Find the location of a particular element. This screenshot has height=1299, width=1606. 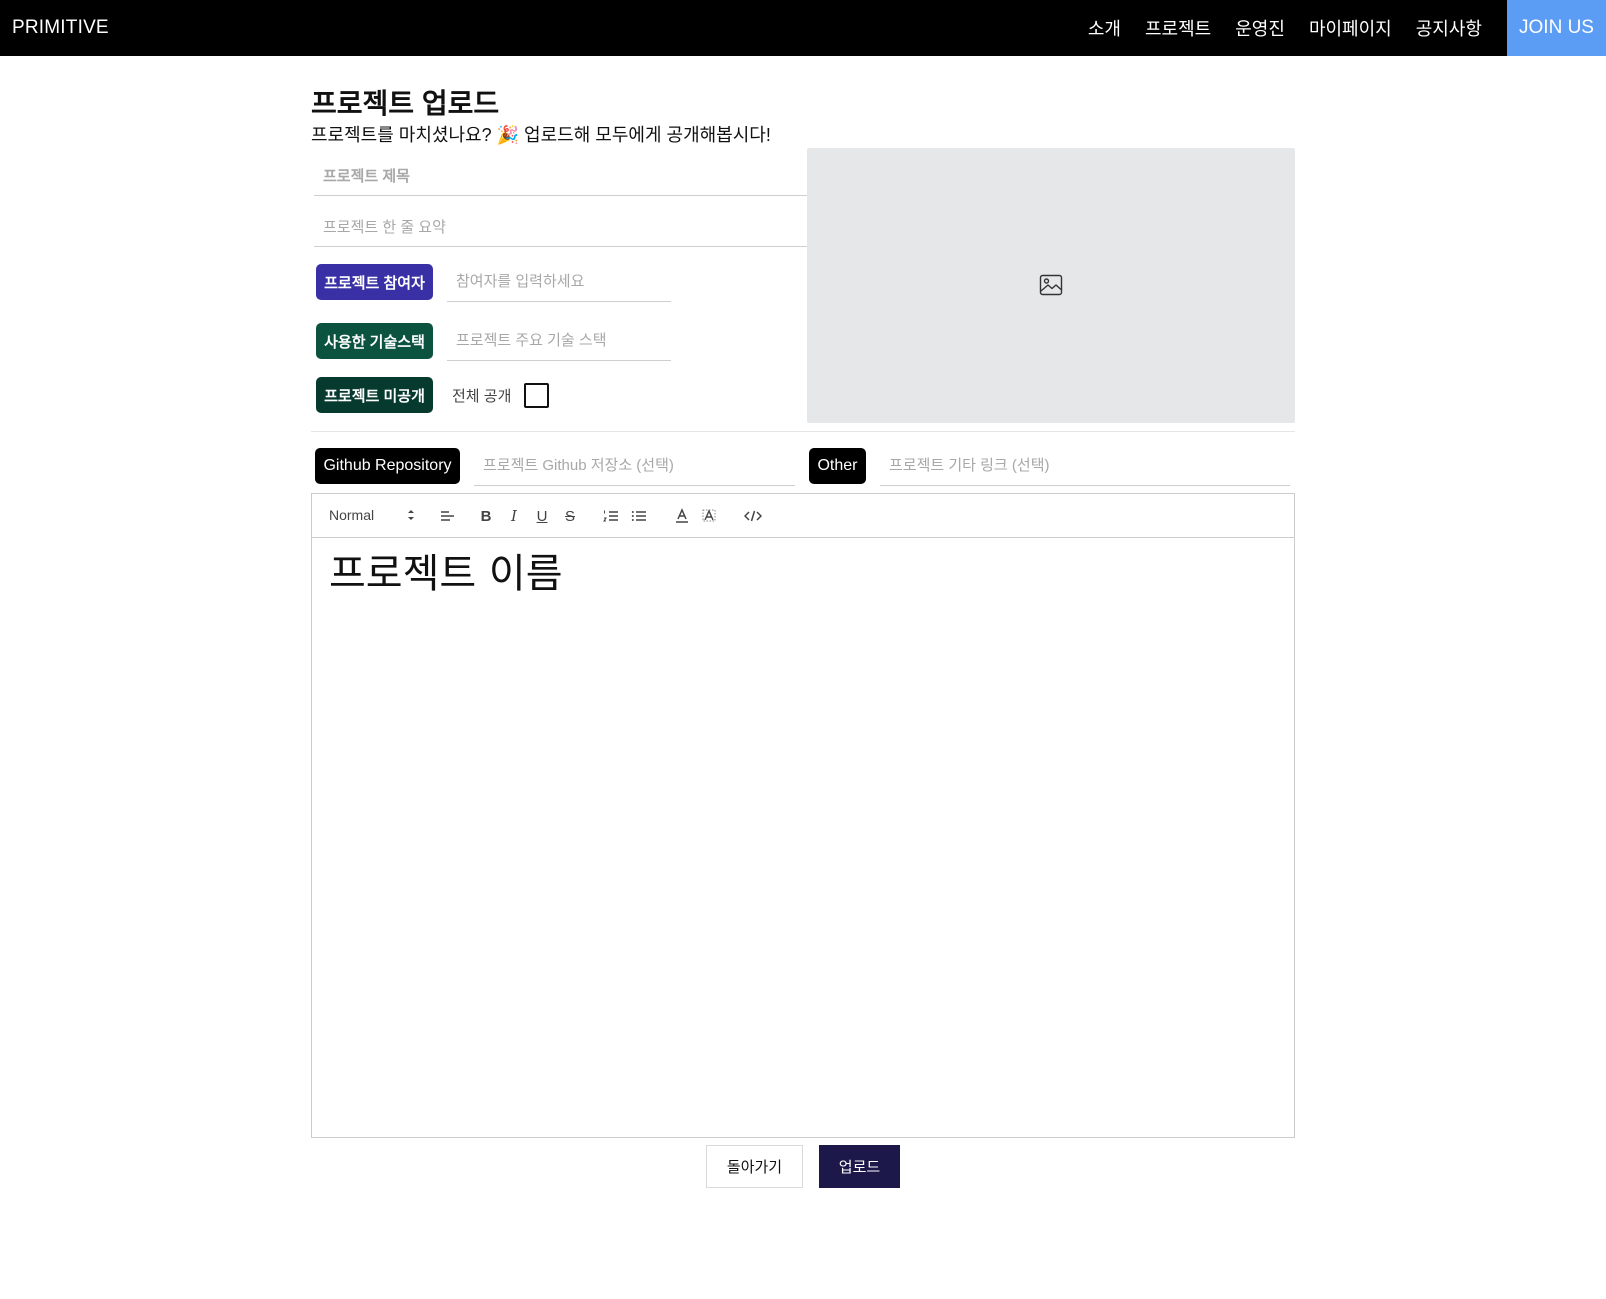

section-divider is located at coordinates (803, 431).